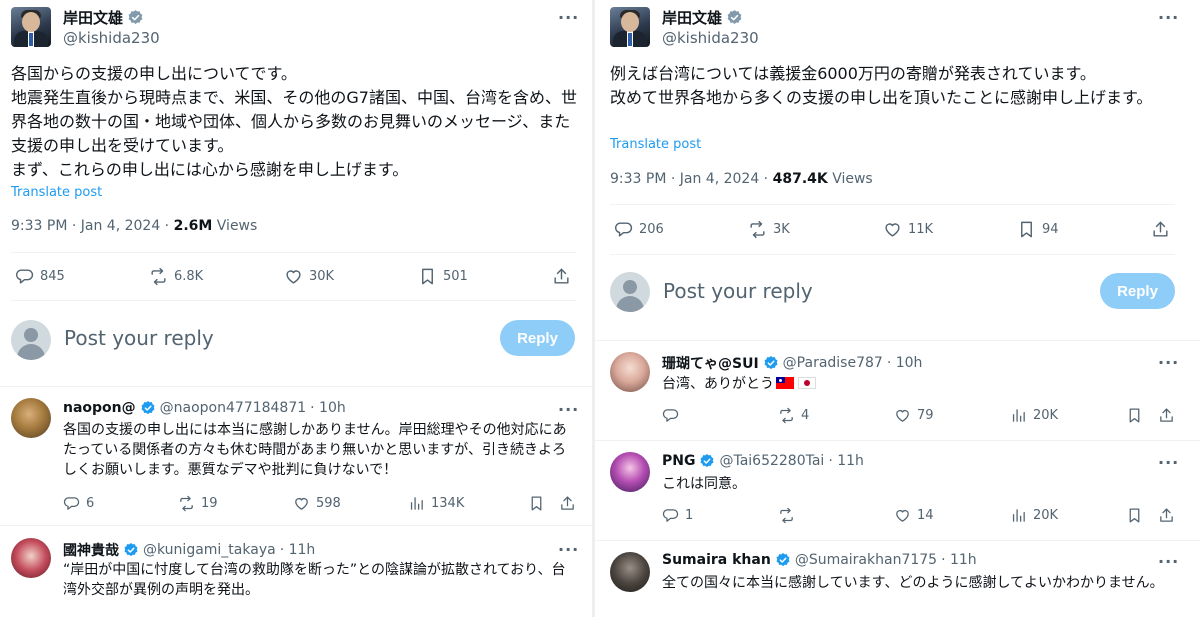 The image size is (1200, 617). What do you see at coordinates (769, 229) in the screenshot?
I see `repost-action: 3K` at bounding box center [769, 229].